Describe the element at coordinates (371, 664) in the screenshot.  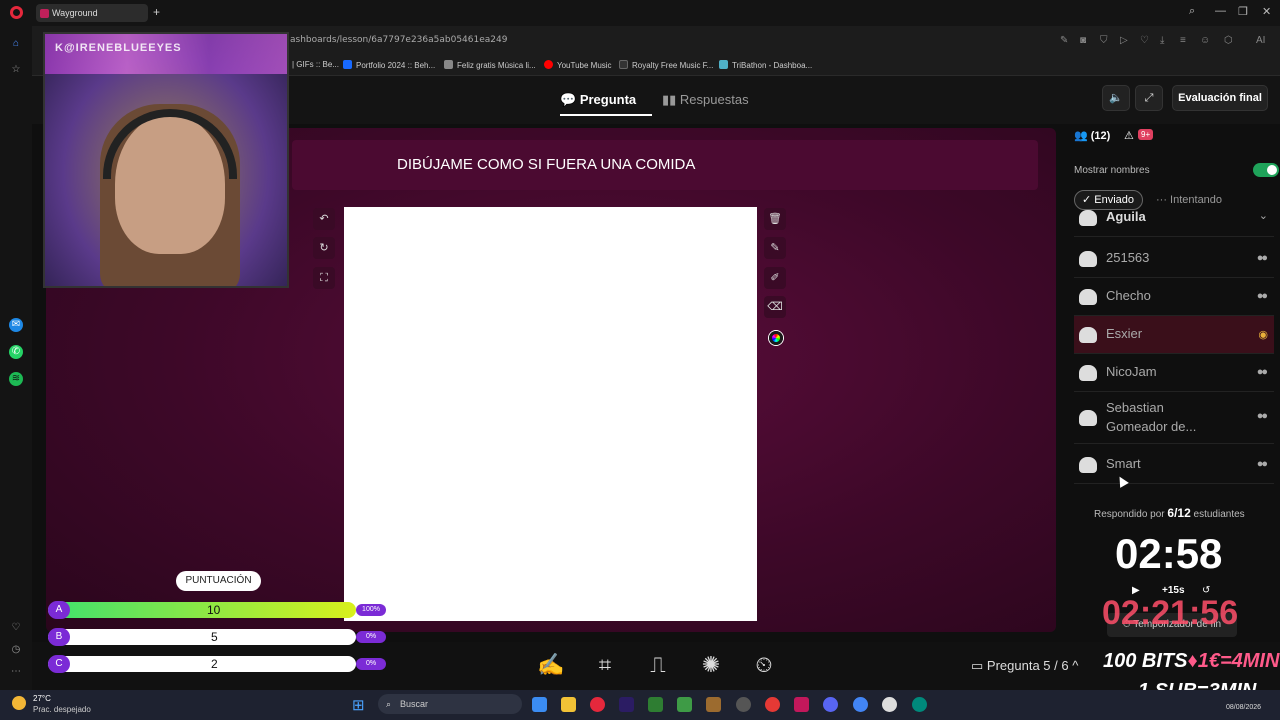
I see `score-pct-c: 0%` at that location.